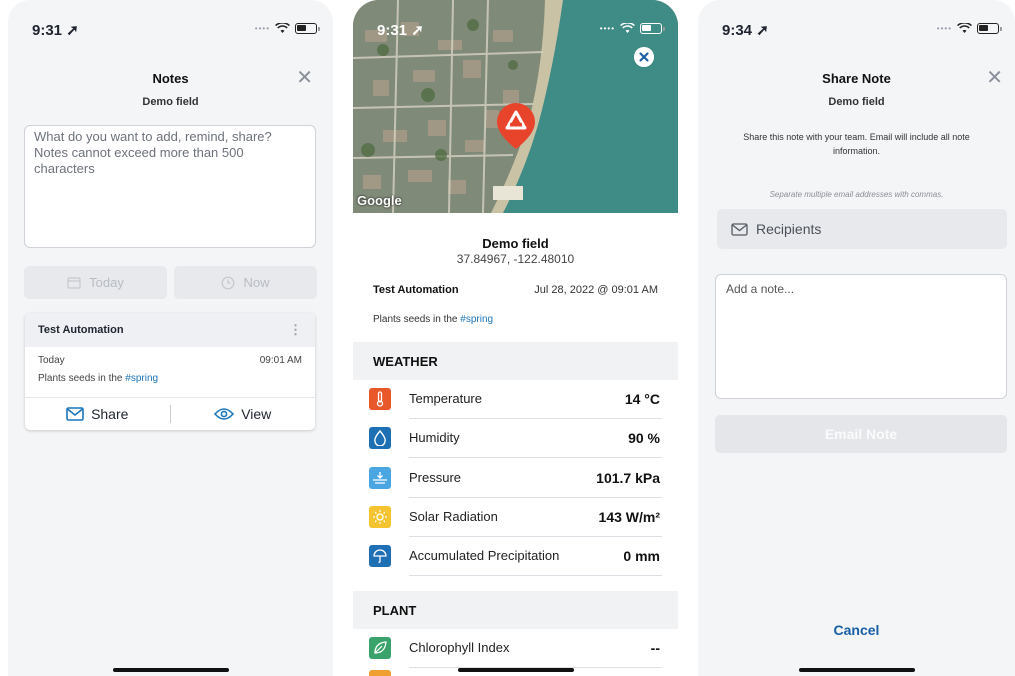  Describe the element at coordinates (862, 229) in the screenshot. I see `recipients-input: Recipients` at that location.